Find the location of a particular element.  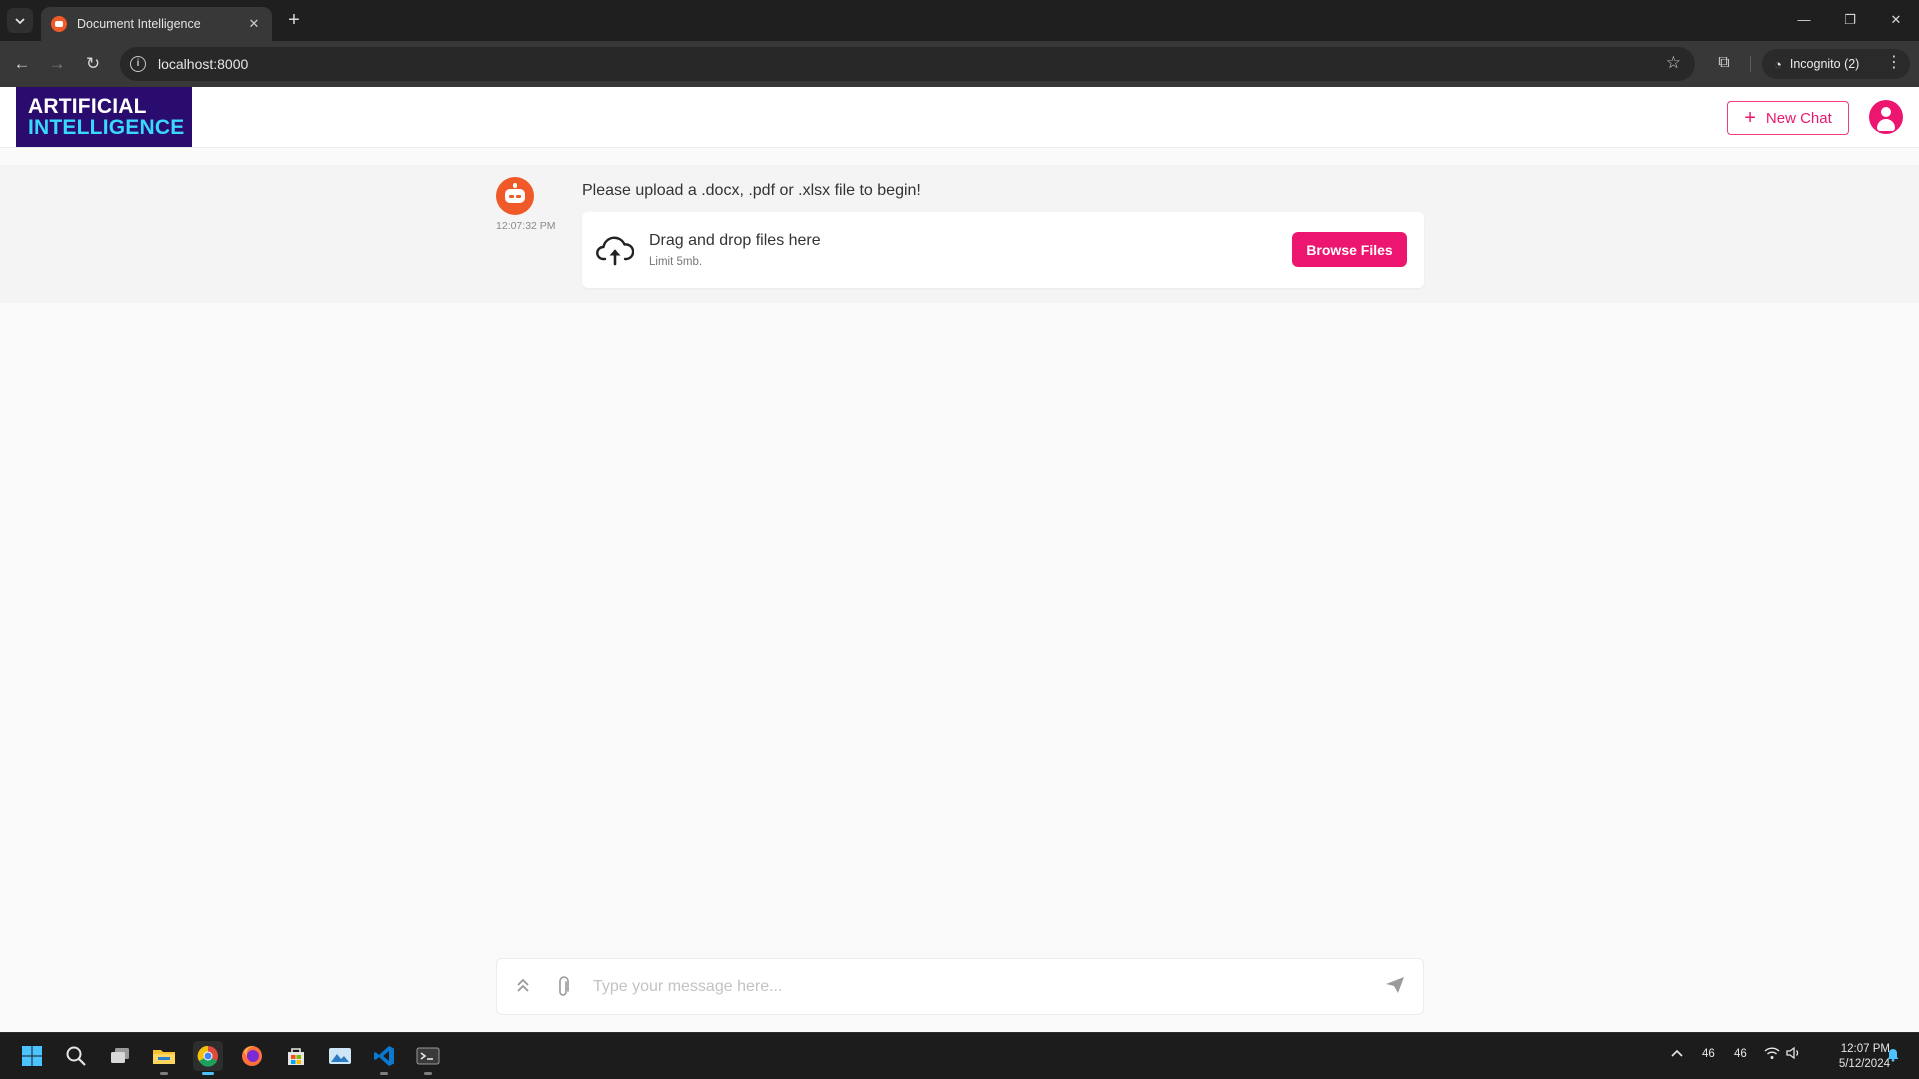

notification-bell-icon is located at coordinates (1893, 1055).